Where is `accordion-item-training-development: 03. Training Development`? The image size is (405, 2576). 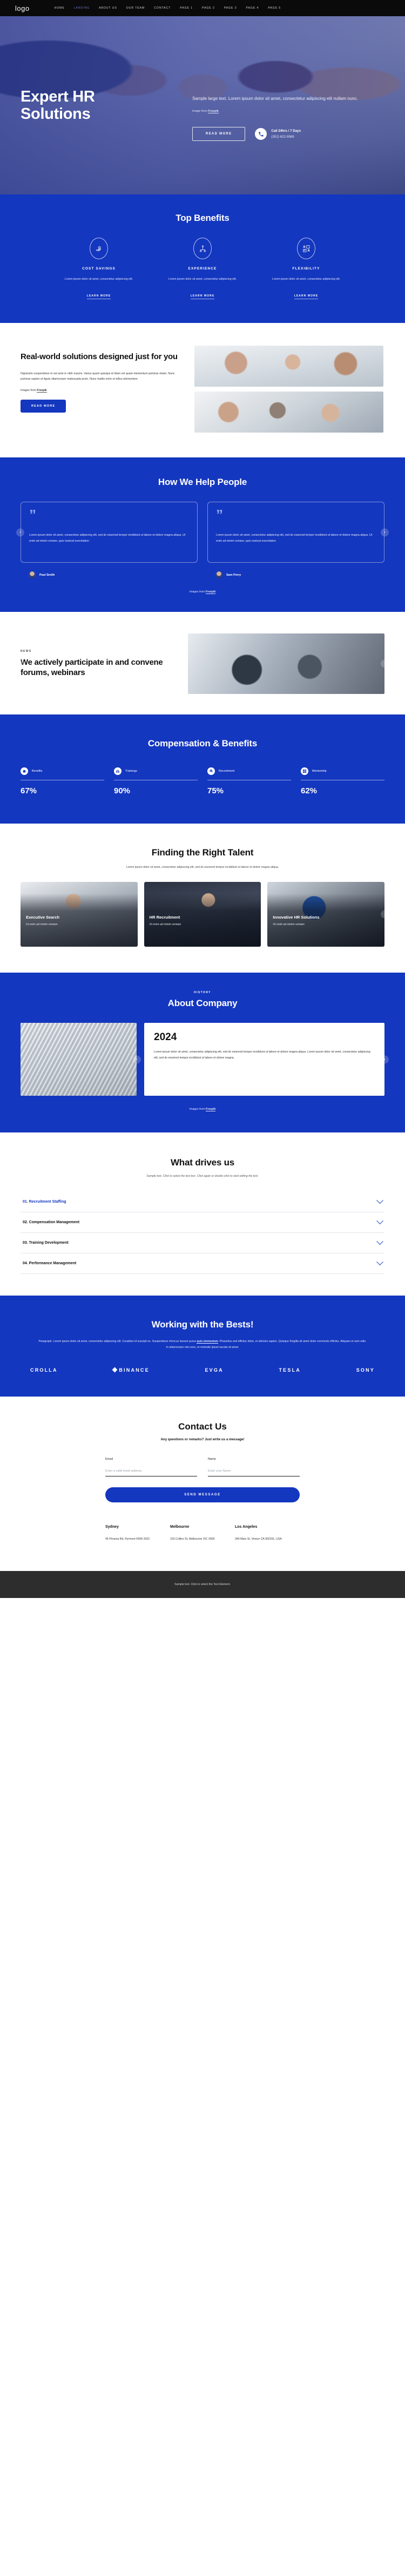 accordion-item-training-development: 03. Training Development is located at coordinates (202, 1243).